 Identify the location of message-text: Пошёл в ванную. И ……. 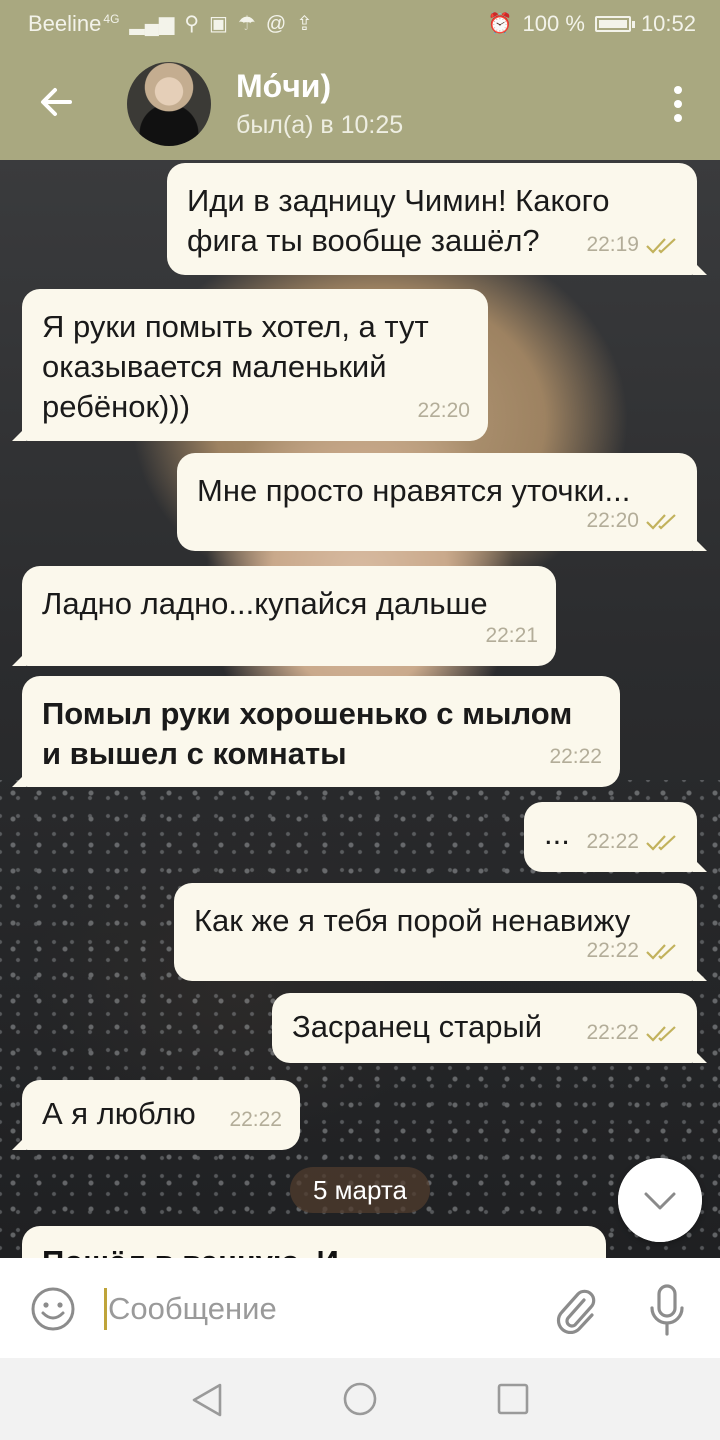
(225, 1251).